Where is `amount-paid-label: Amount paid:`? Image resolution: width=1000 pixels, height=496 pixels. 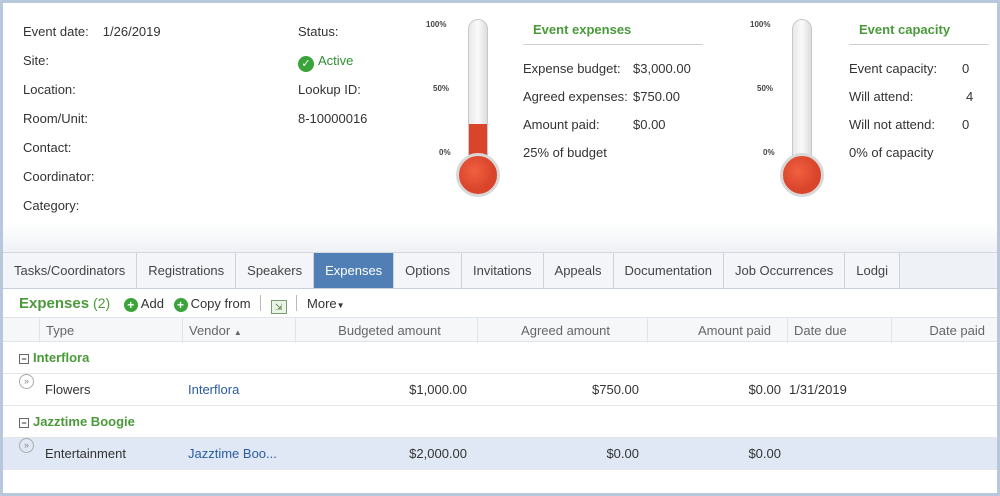
amount-paid-label: Amount paid: is located at coordinates (561, 124).